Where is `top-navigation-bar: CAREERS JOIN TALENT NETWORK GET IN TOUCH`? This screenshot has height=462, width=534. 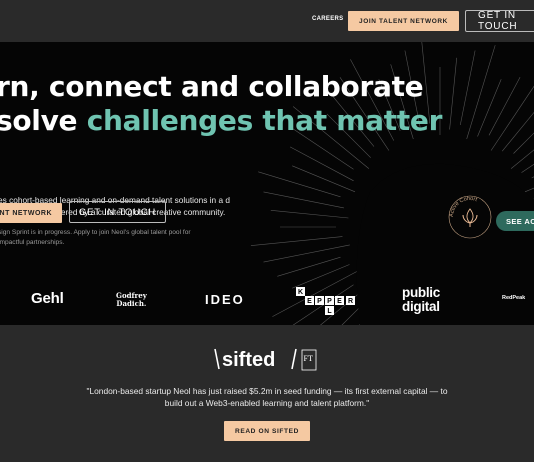
top-navigation-bar: CAREERS JOIN TALENT NETWORK GET IN TOUCH is located at coordinates (267, 21).